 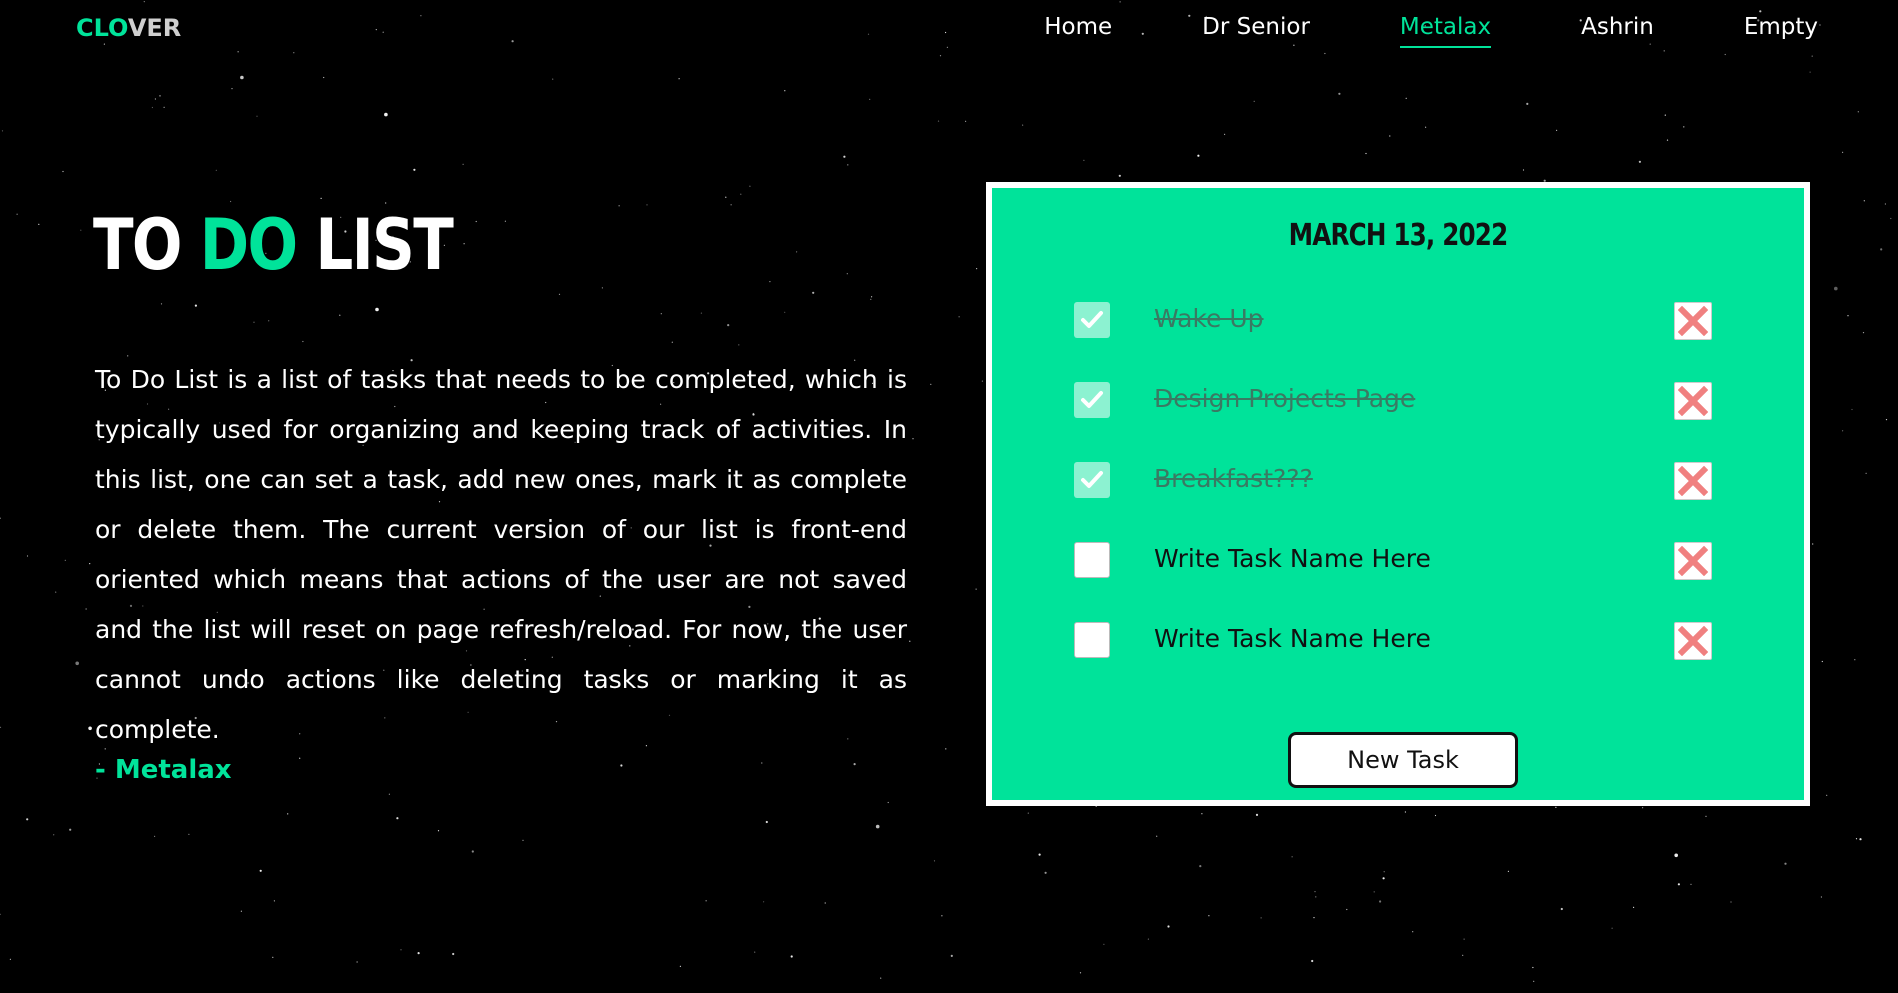 I want to click on nav-link-ashrin: Ashrin, so click(x=1617, y=31).